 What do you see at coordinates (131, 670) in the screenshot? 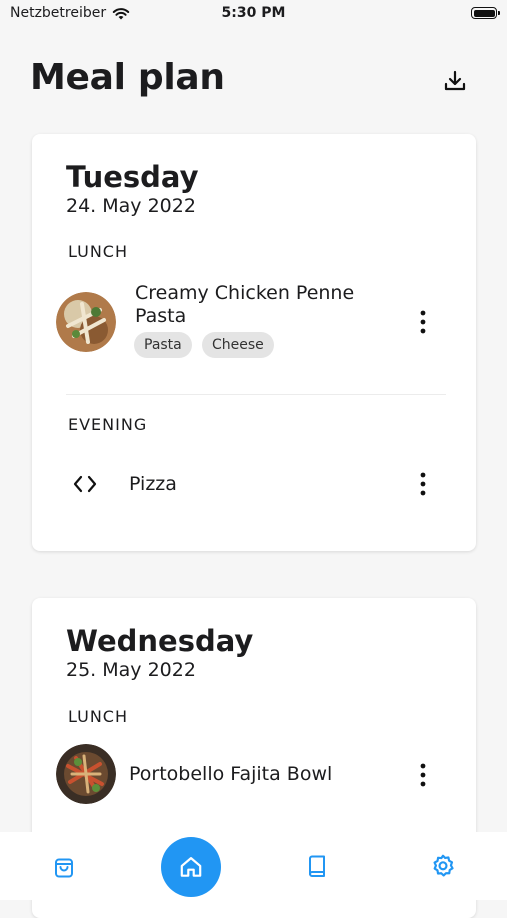
I see `day-date: 25. May 2022` at bounding box center [131, 670].